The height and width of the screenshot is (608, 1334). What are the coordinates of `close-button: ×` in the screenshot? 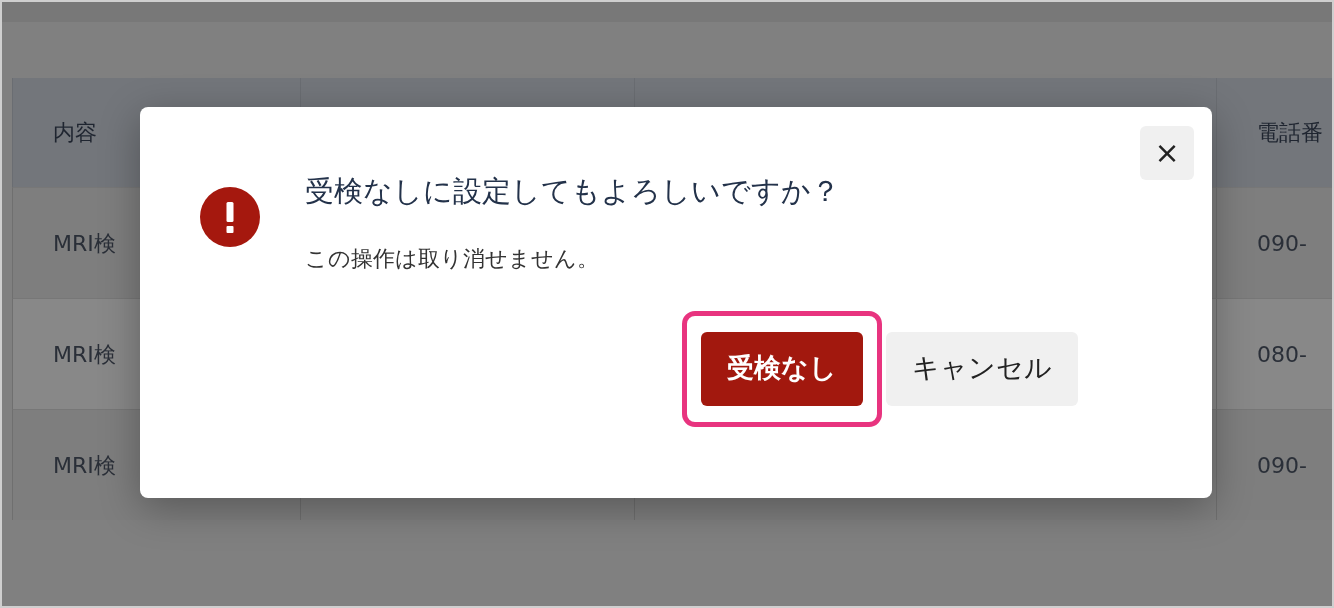 It's located at (1167, 153).